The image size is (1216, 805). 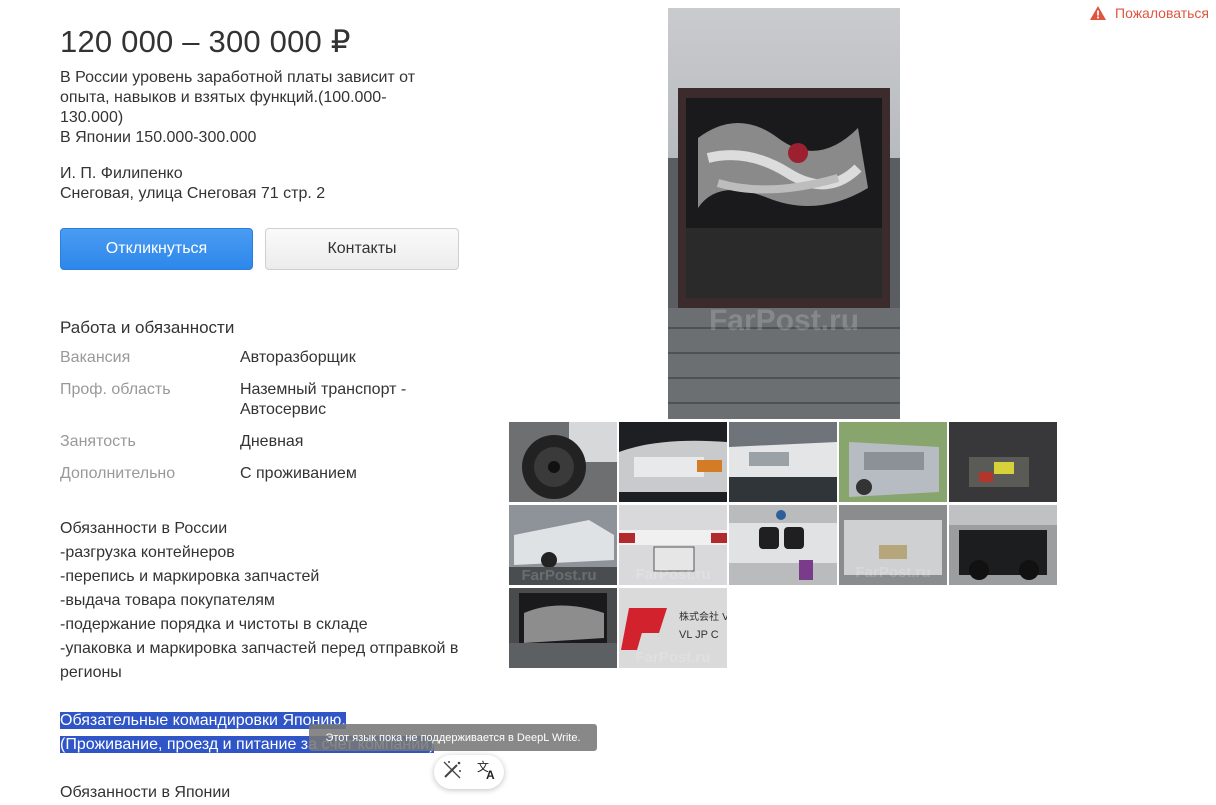 What do you see at coordinates (147, 552) in the screenshot?
I see `duty-line: -разгрузка контейнеров` at bounding box center [147, 552].